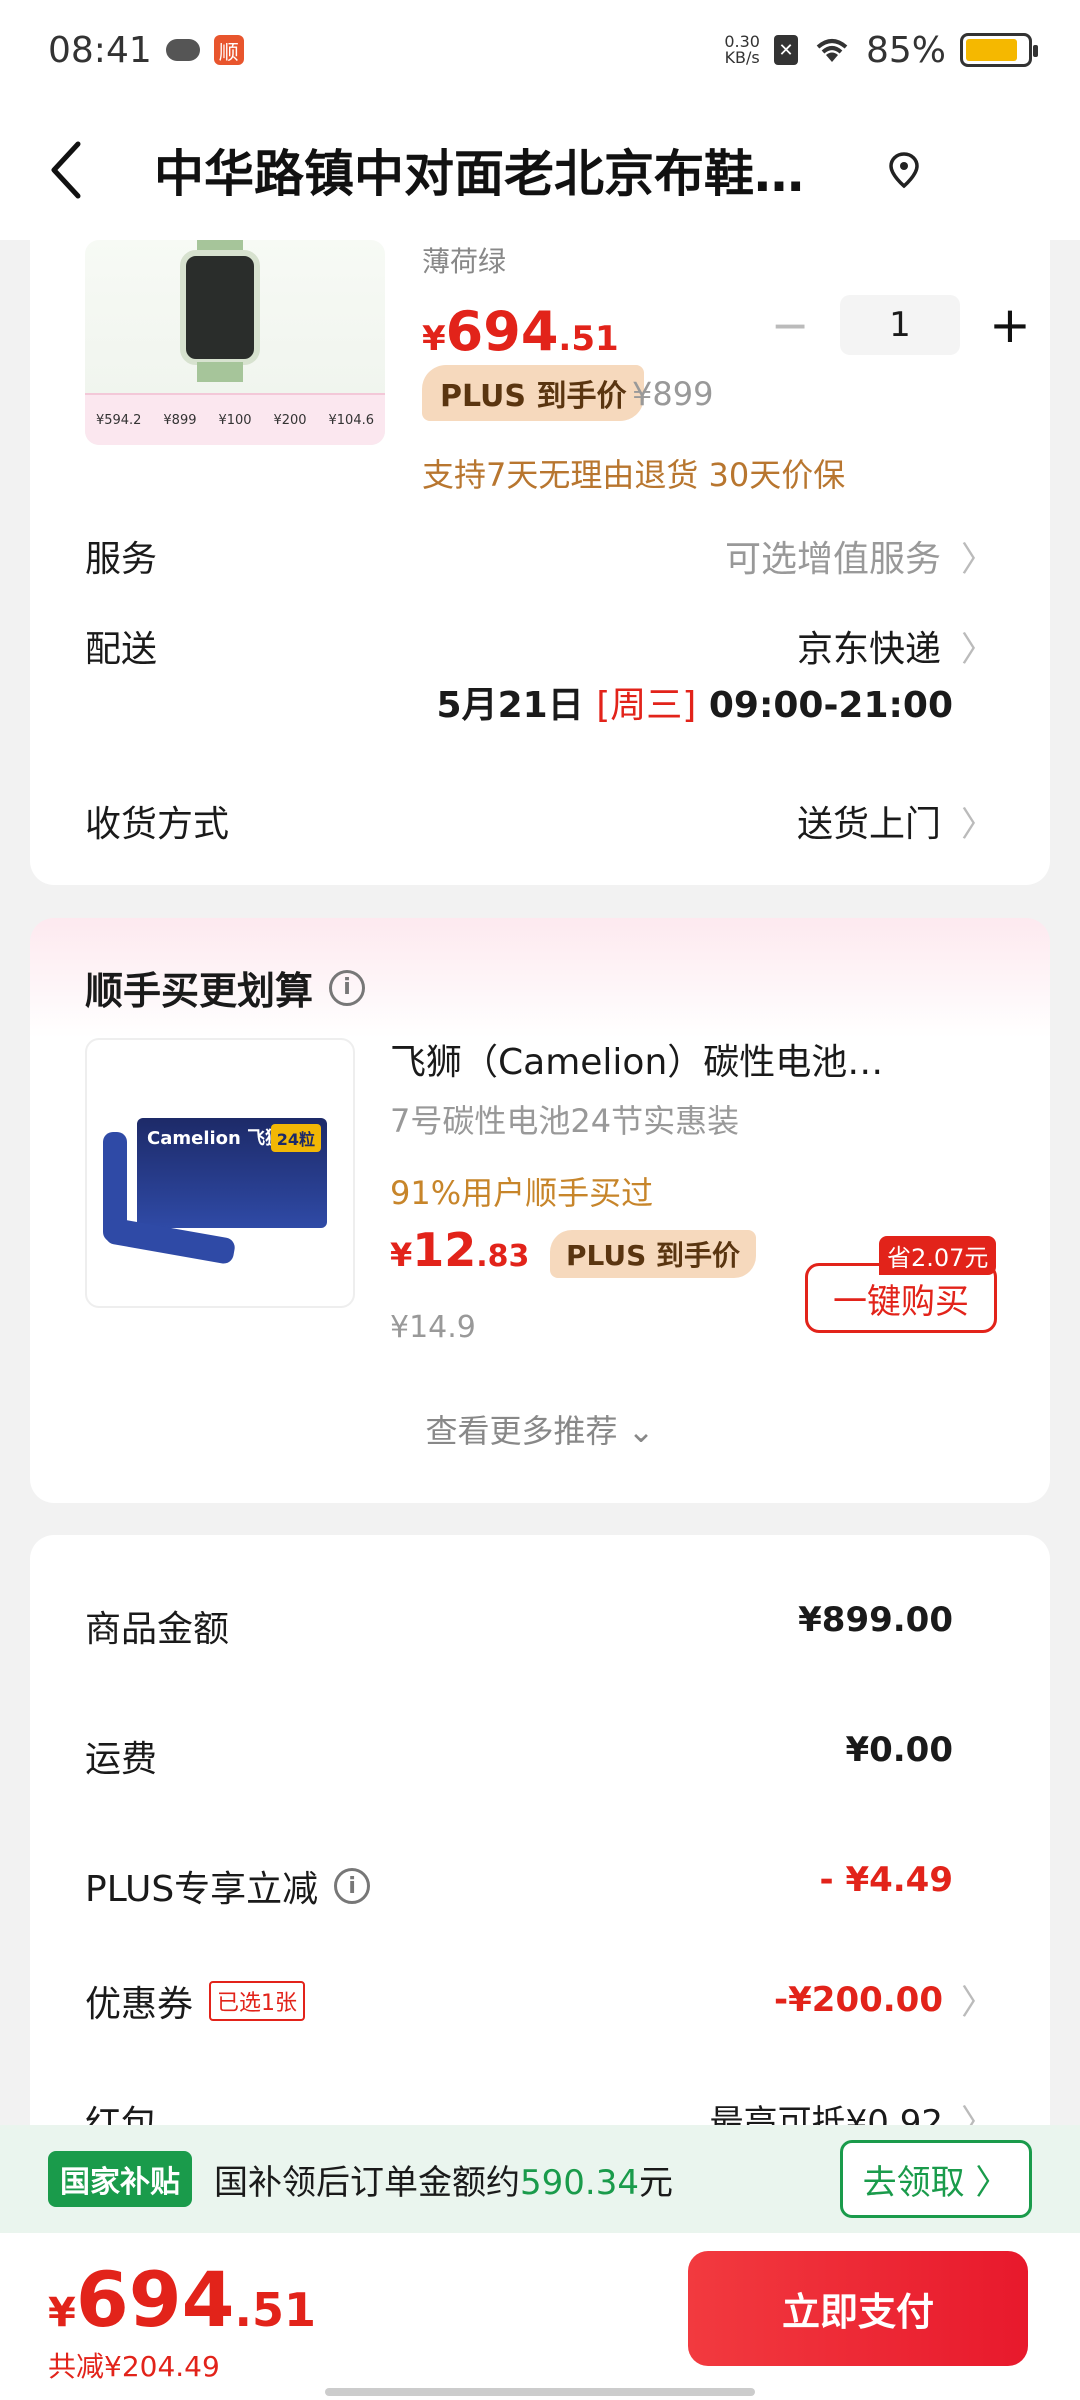  What do you see at coordinates (886, 1880) in the screenshot?
I see `plus-discount-value: - ¥4.49` at bounding box center [886, 1880].